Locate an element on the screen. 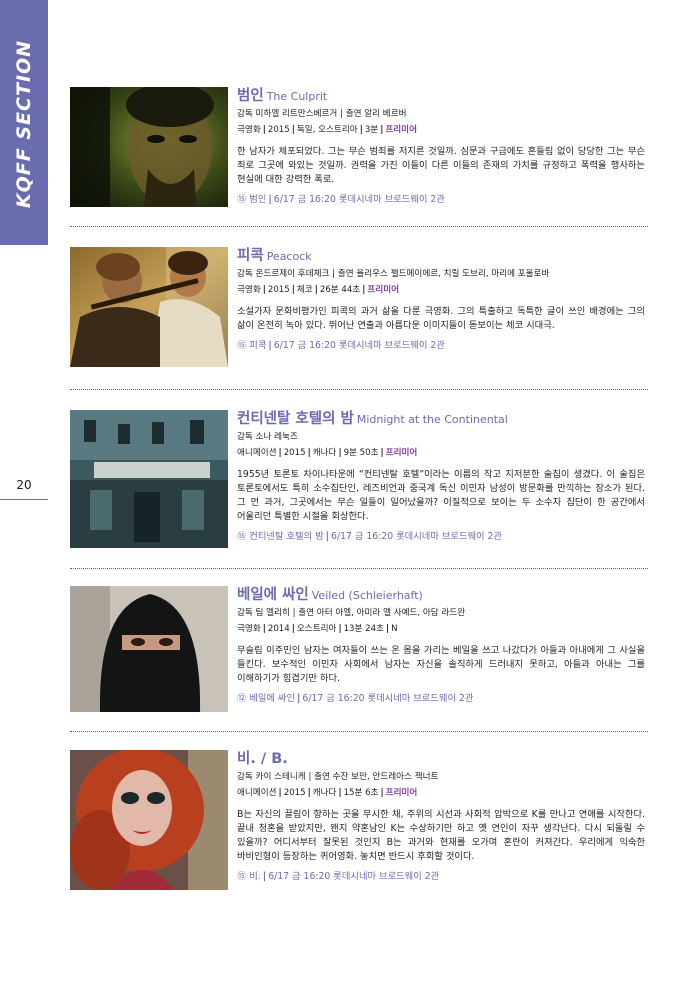 The image size is (687, 985). film-screening: ⑮ 비. | 6/17 금 16:20 롯데시네마 브로드웨이 2관 is located at coordinates (338, 876).